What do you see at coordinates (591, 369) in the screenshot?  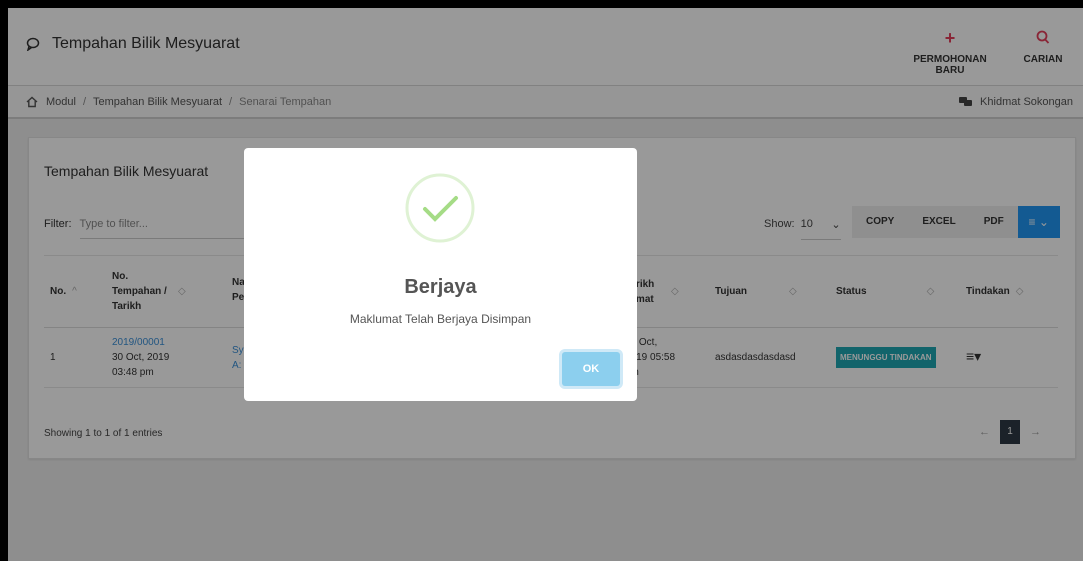 I see `ok-button: OK` at bounding box center [591, 369].